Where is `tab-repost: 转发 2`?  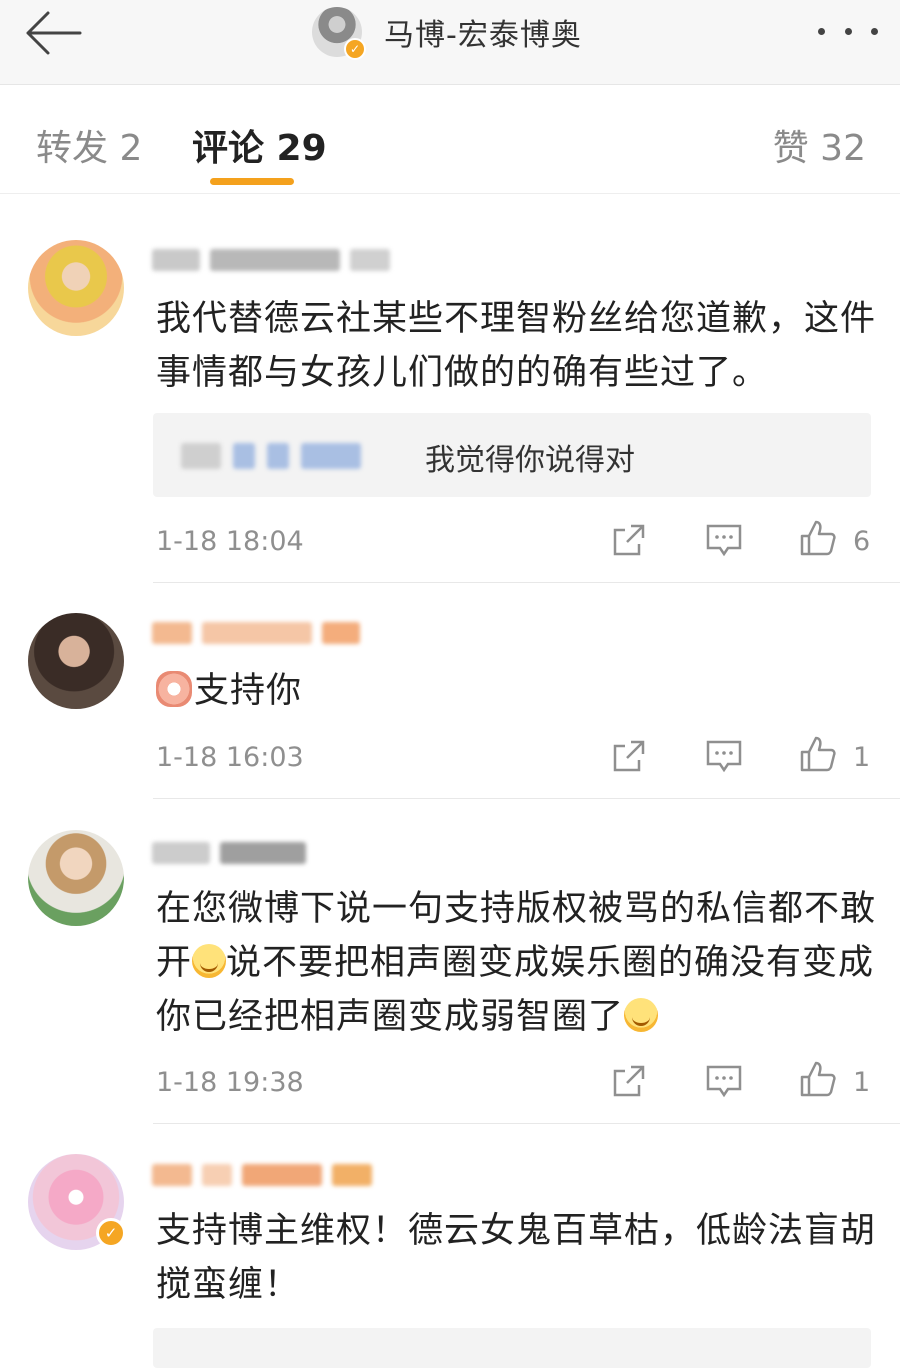
tab-repost: 转发 2 is located at coordinates (89, 145).